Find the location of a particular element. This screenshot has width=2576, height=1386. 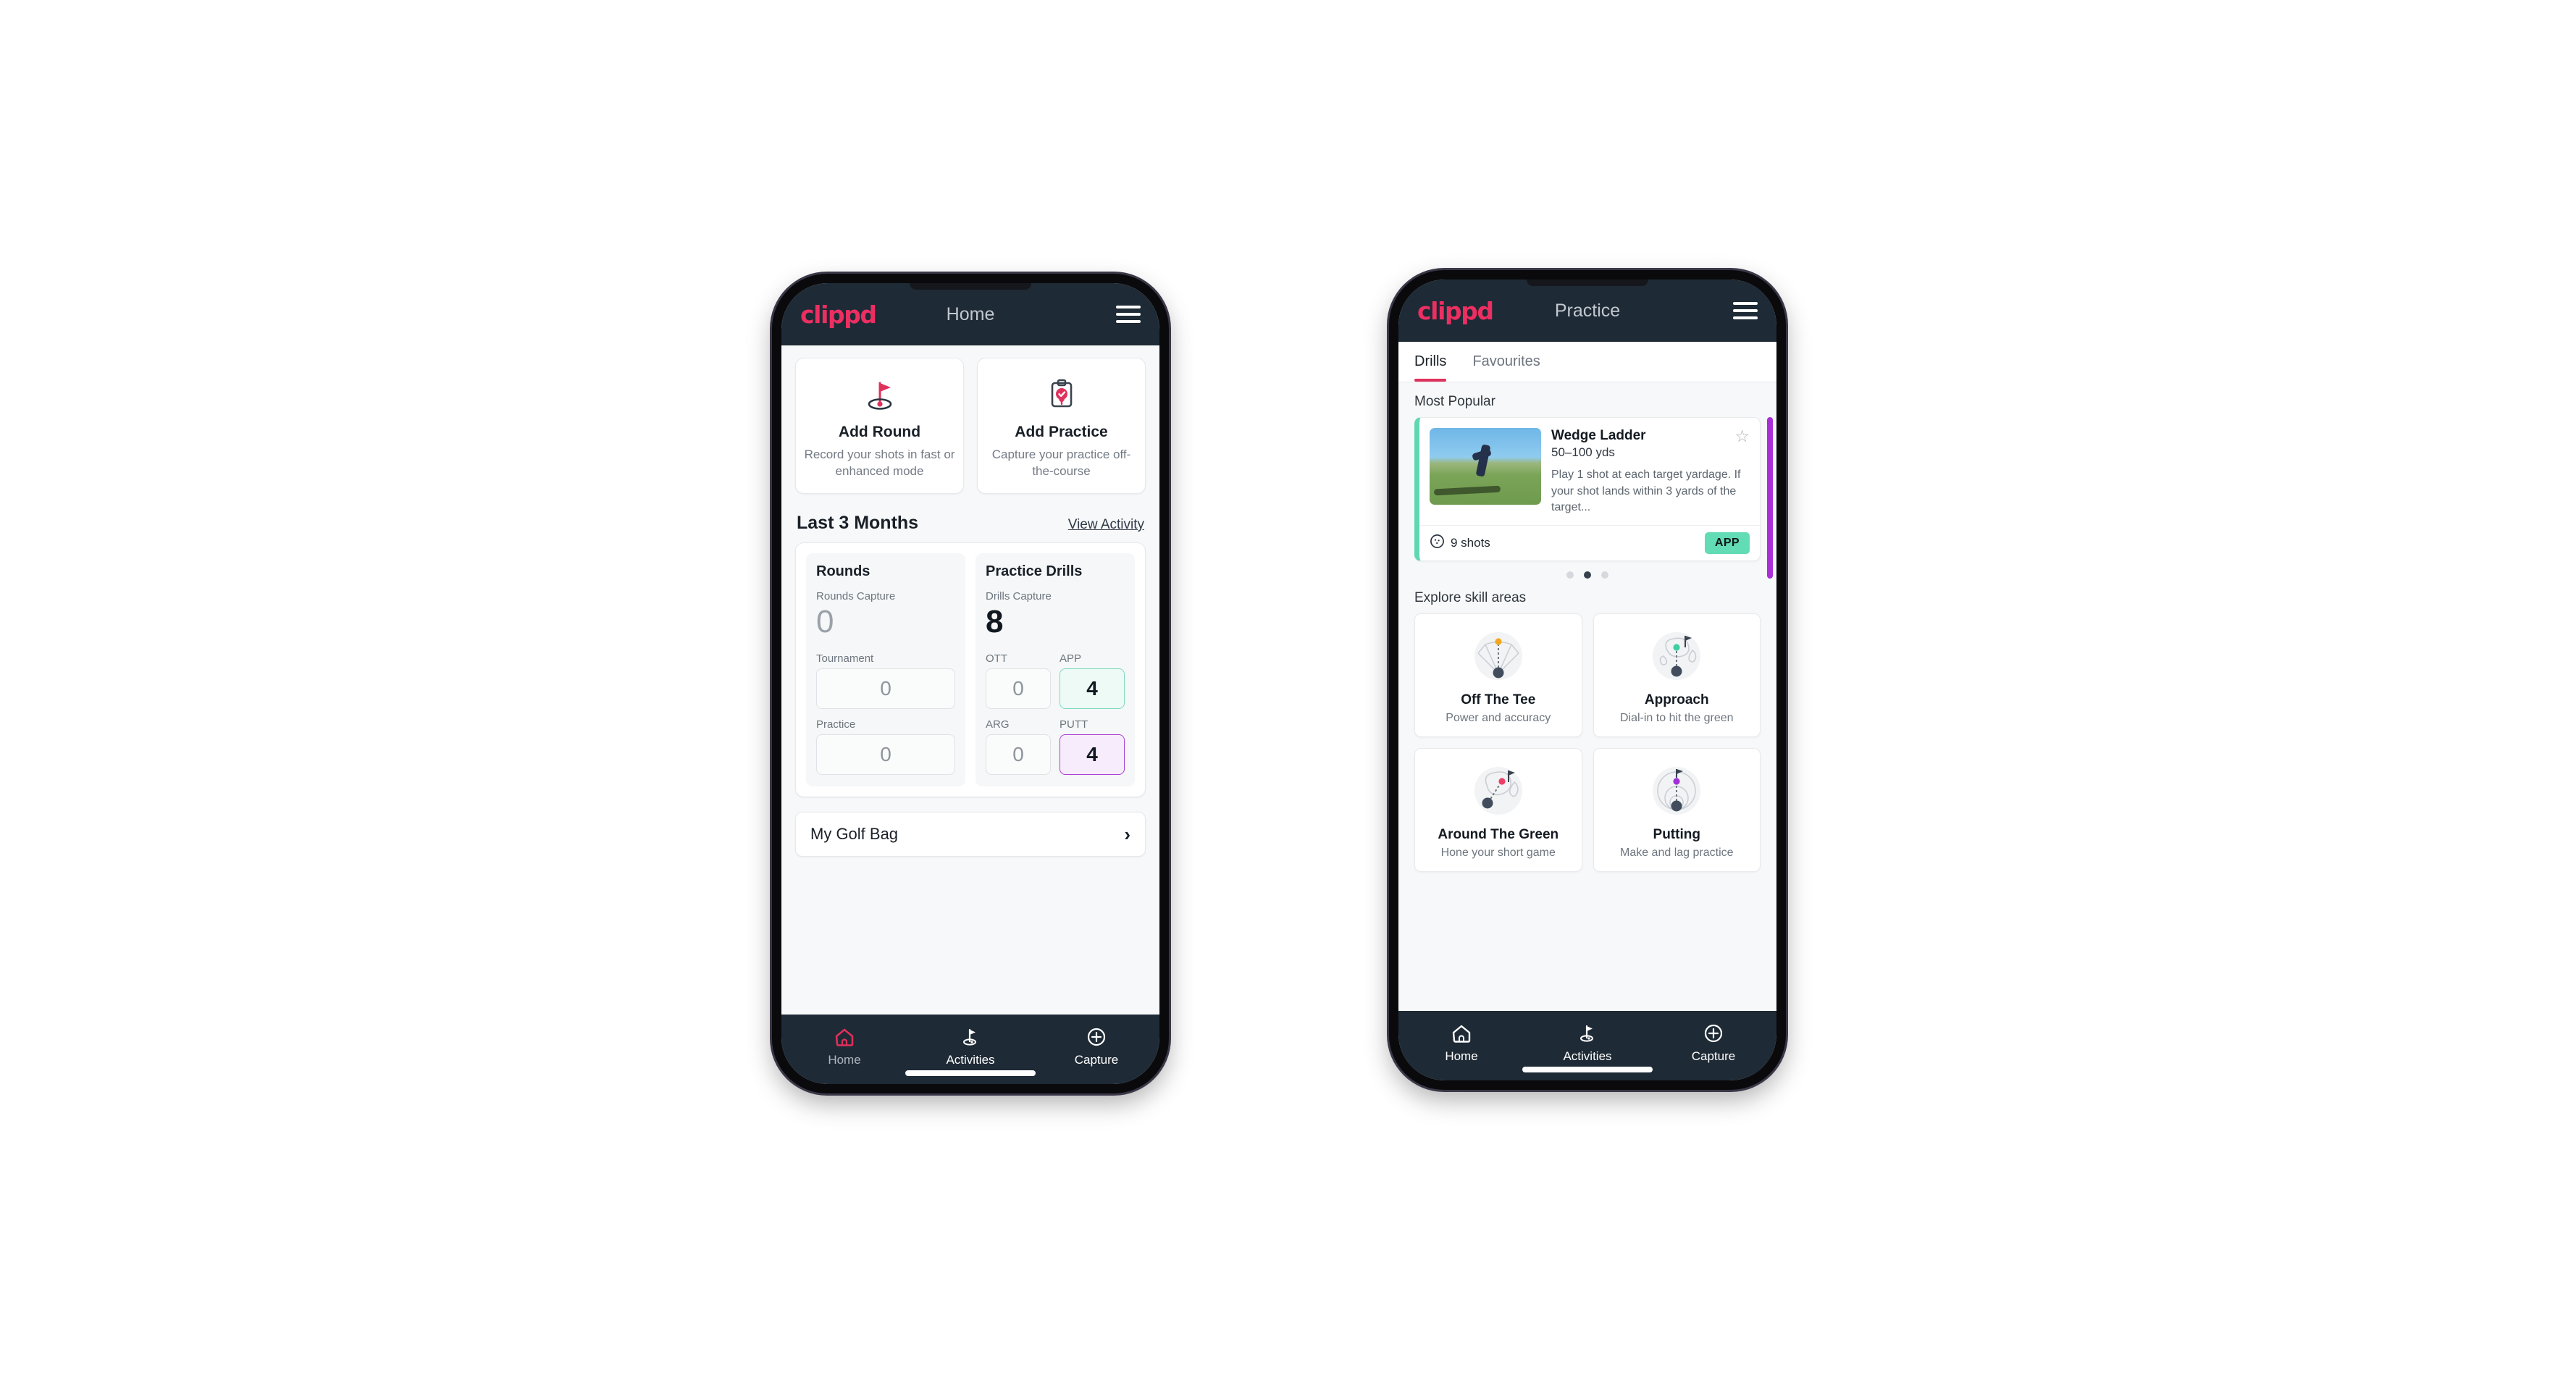

skill-card-approach: Approach Dial-in to hit the green is located at coordinates (1677, 675).